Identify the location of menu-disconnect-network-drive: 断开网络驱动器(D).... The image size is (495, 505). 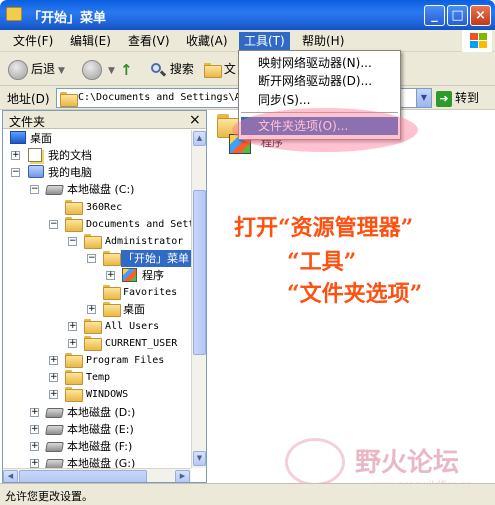
(319, 81).